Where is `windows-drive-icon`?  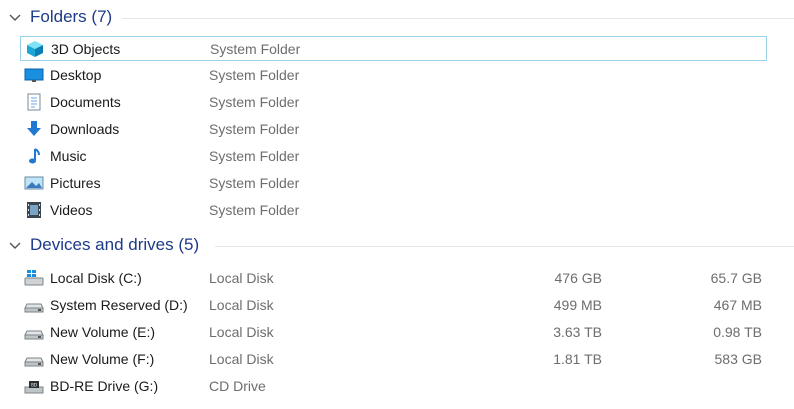
windows-drive-icon is located at coordinates (34, 278).